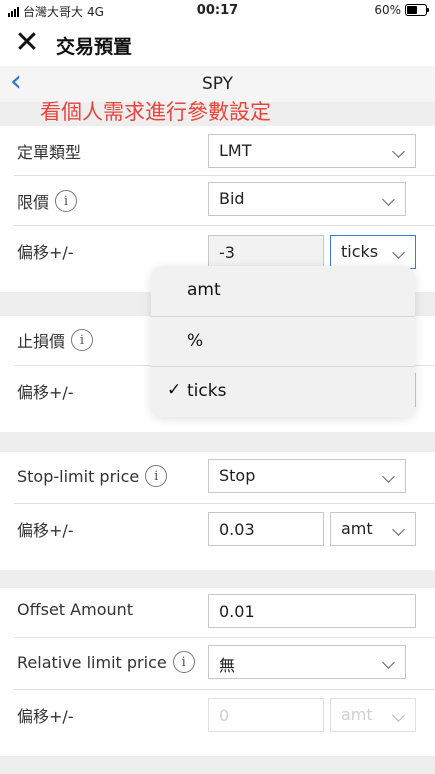 This screenshot has width=435, height=774. What do you see at coordinates (155, 112) in the screenshot?
I see `annotation-note: 看個人需求進行參數設定` at bounding box center [155, 112].